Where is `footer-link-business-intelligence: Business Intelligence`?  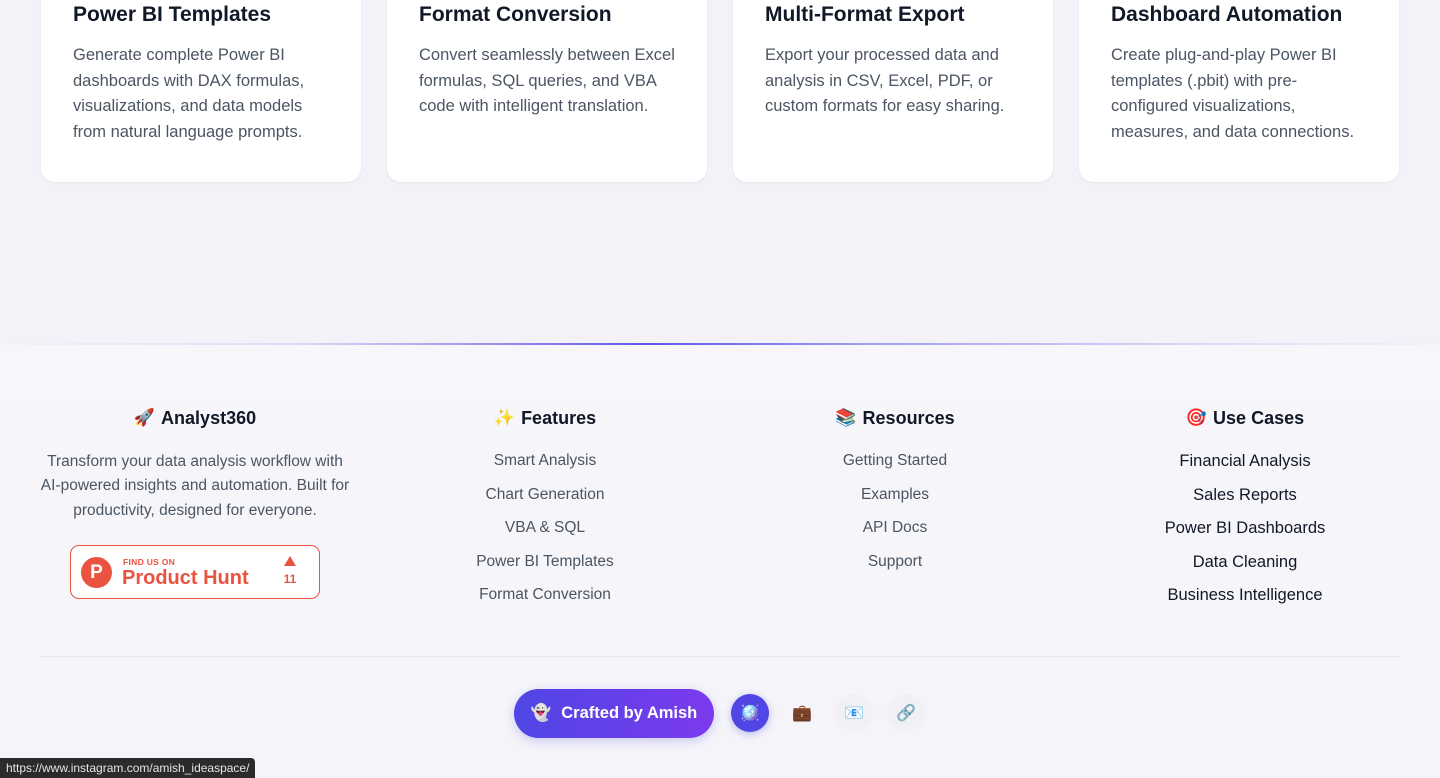
footer-link-business-intelligence: Business Intelligence is located at coordinates (1245, 602).